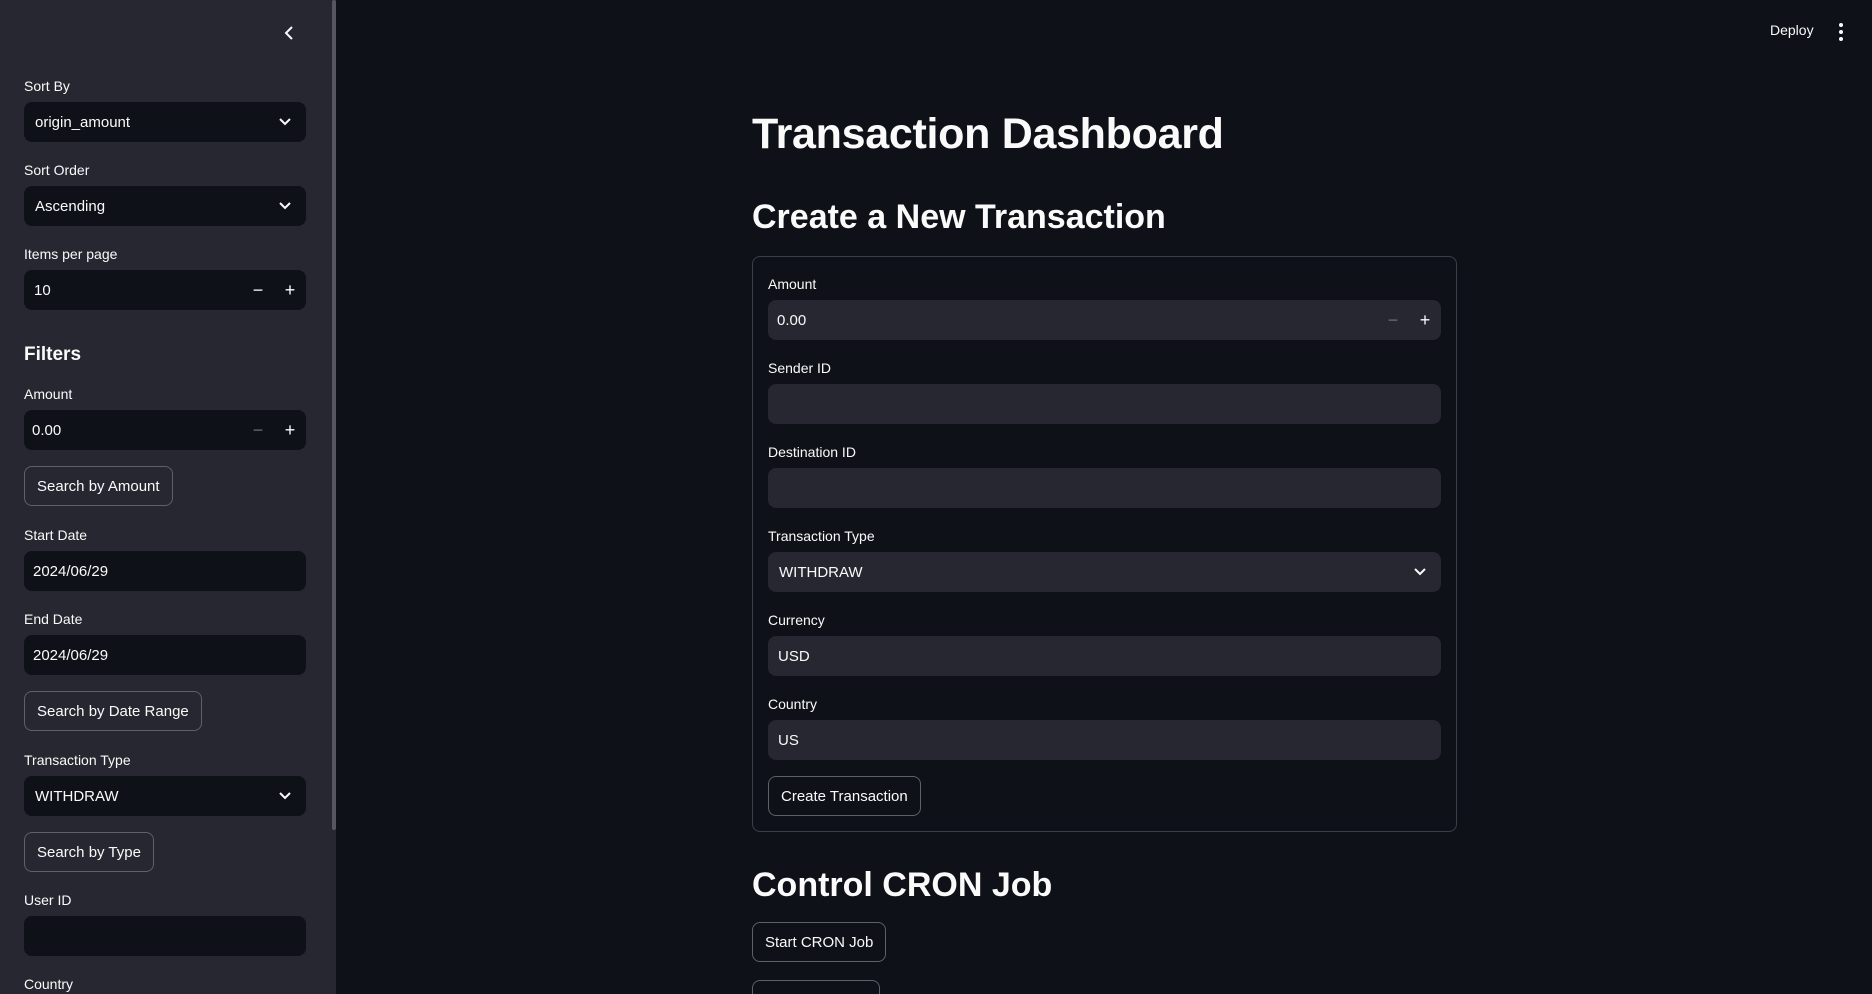  Describe the element at coordinates (77, 796) in the screenshot. I see `filter-transaction-type-value: WITHDRAW` at that location.